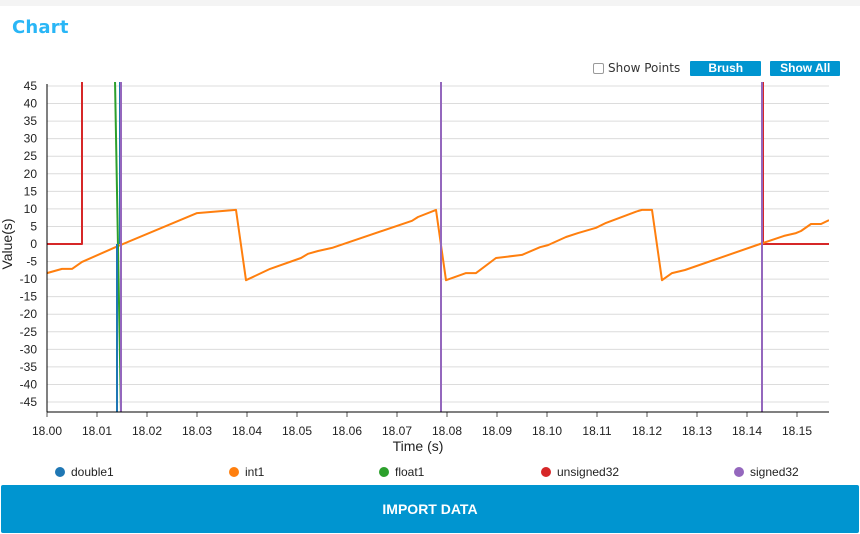  I want to click on x-tick-label: 18.03, so click(197, 431).